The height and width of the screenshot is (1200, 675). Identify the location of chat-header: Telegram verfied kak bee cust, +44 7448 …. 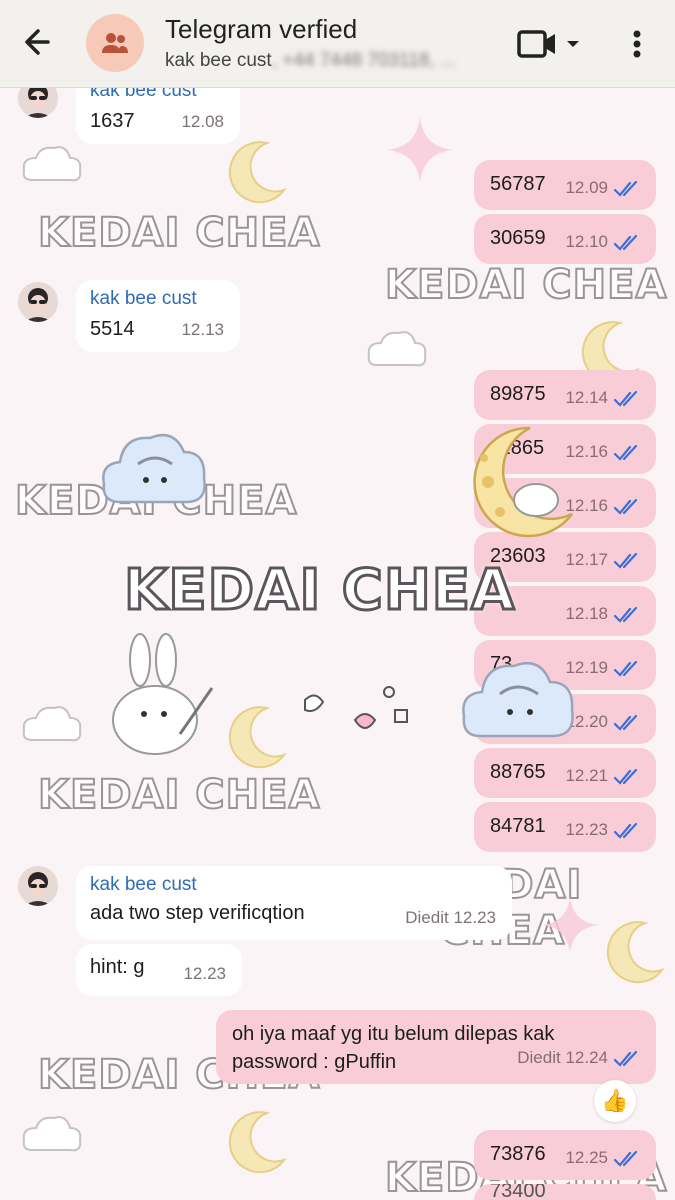
(337, 44).